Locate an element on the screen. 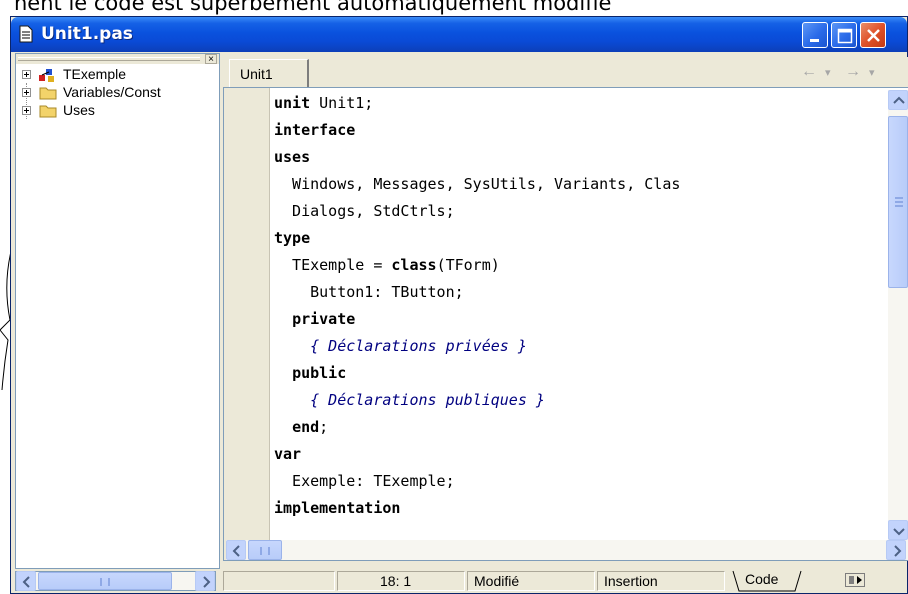 This screenshot has height=594, width=908. code-line: private is located at coordinates (314, 319).